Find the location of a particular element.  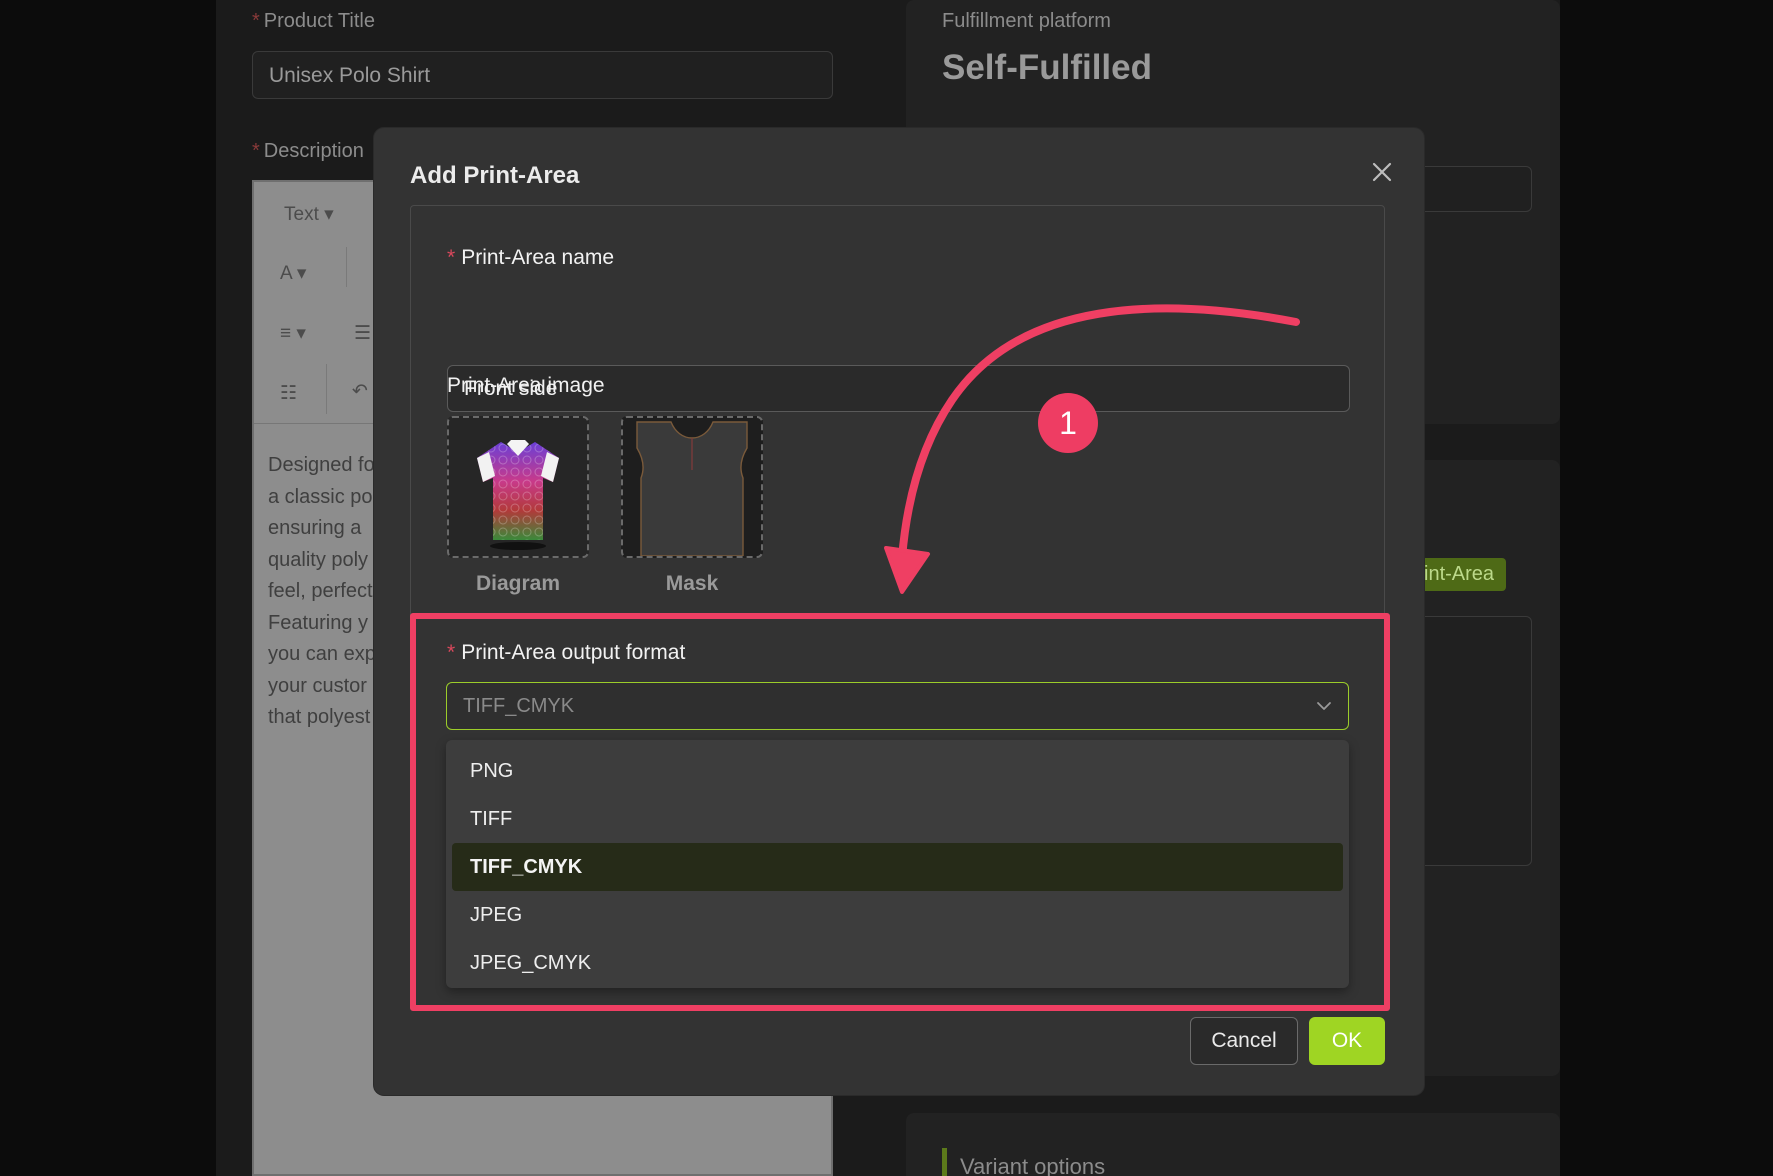

output-format-dropdown: PNG TIFF TIFF_CMYK JPEG JPEG_CMYK is located at coordinates (897, 864).